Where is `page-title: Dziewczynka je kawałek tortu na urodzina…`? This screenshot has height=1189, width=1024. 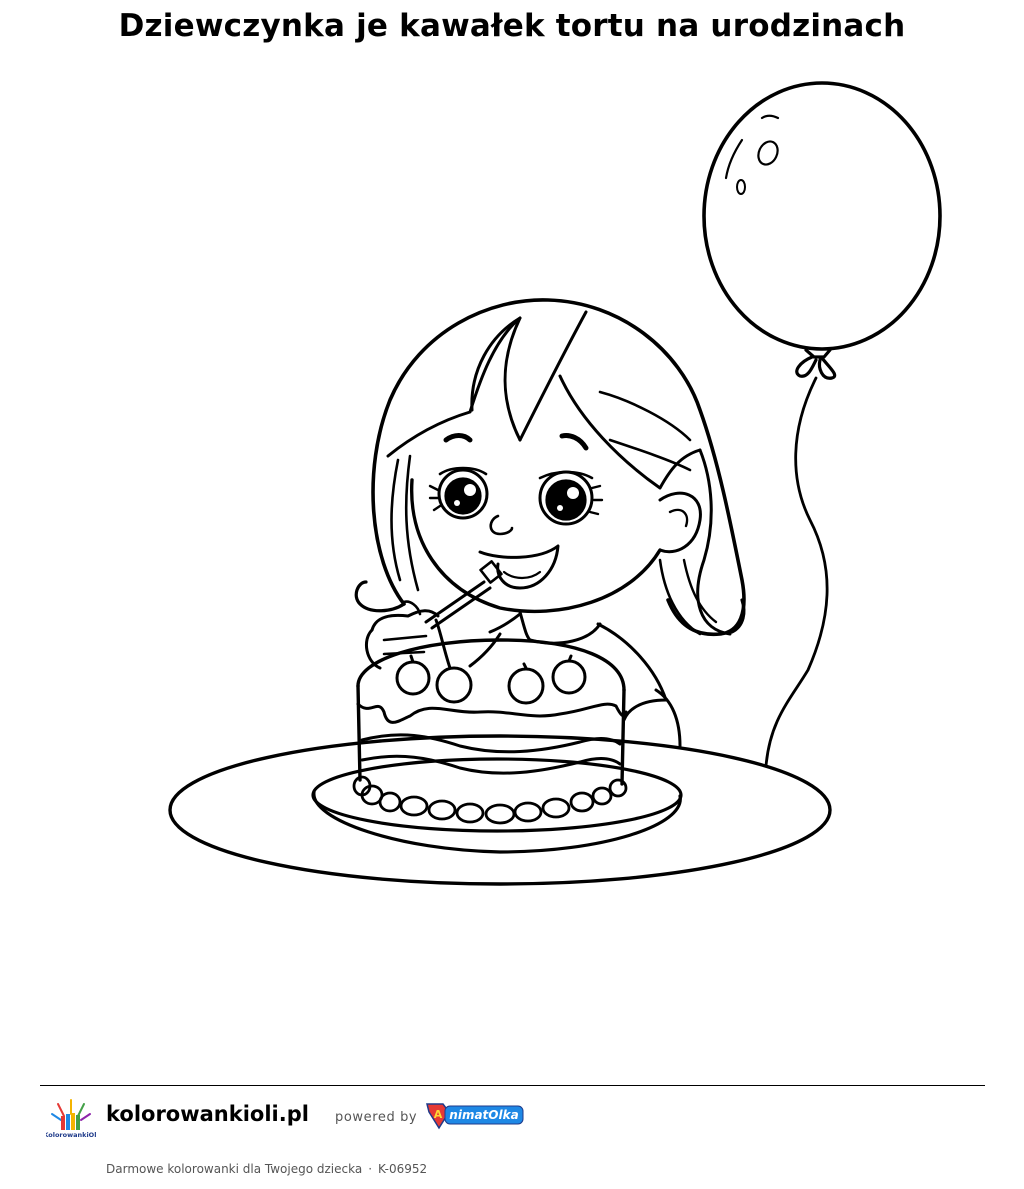
page-title: Dziewczynka je kawałek tortu na urodzina… is located at coordinates (512, 26).